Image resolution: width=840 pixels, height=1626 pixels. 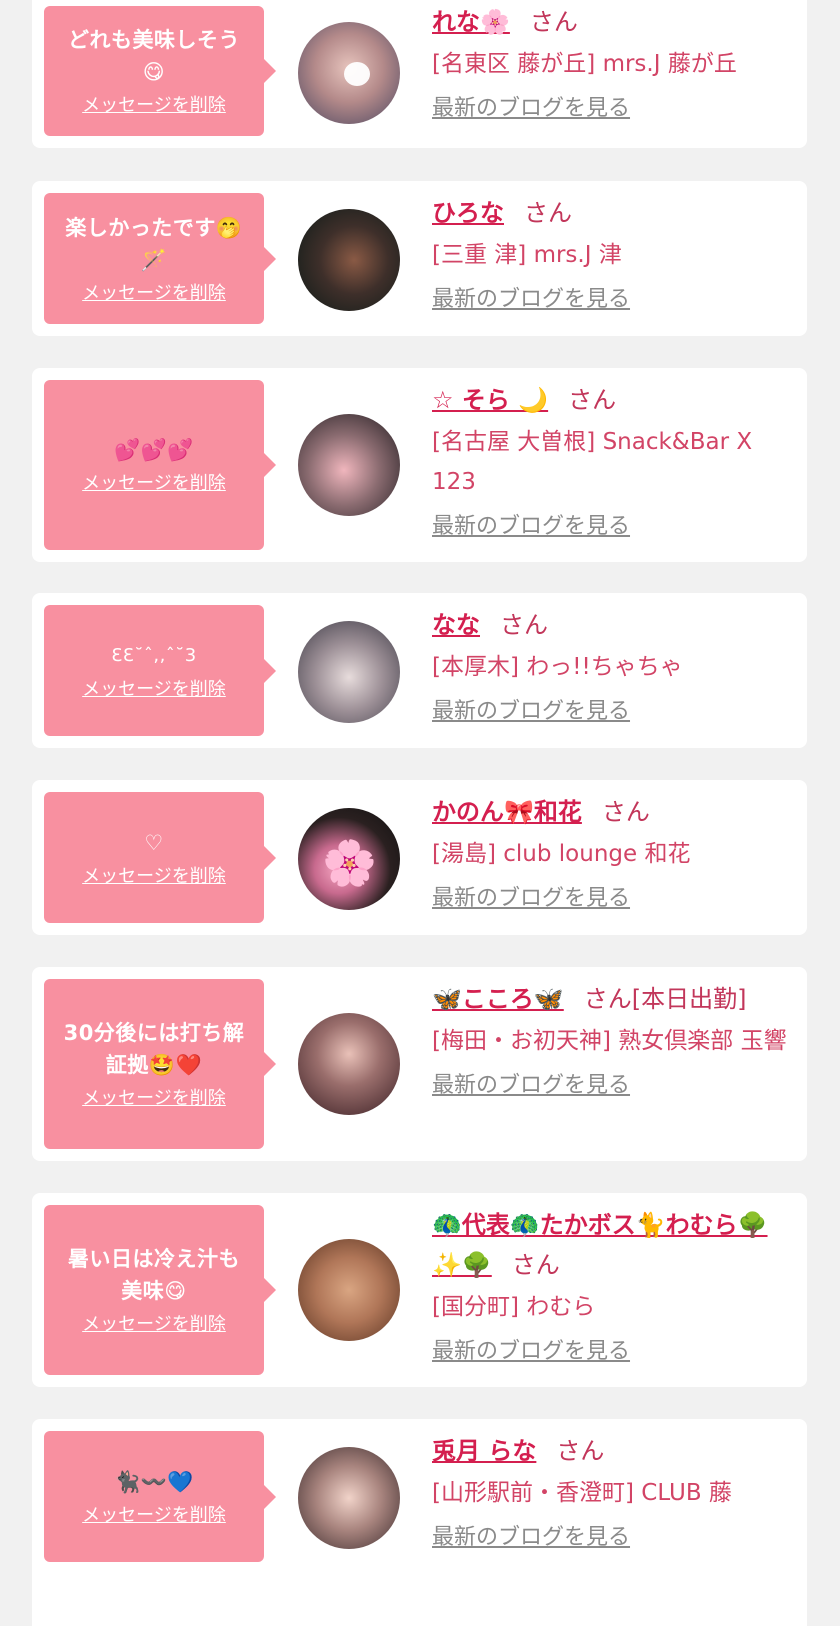 What do you see at coordinates (456, 625) in the screenshot?
I see `profile-name-link: なな` at bounding box center [456, 625].